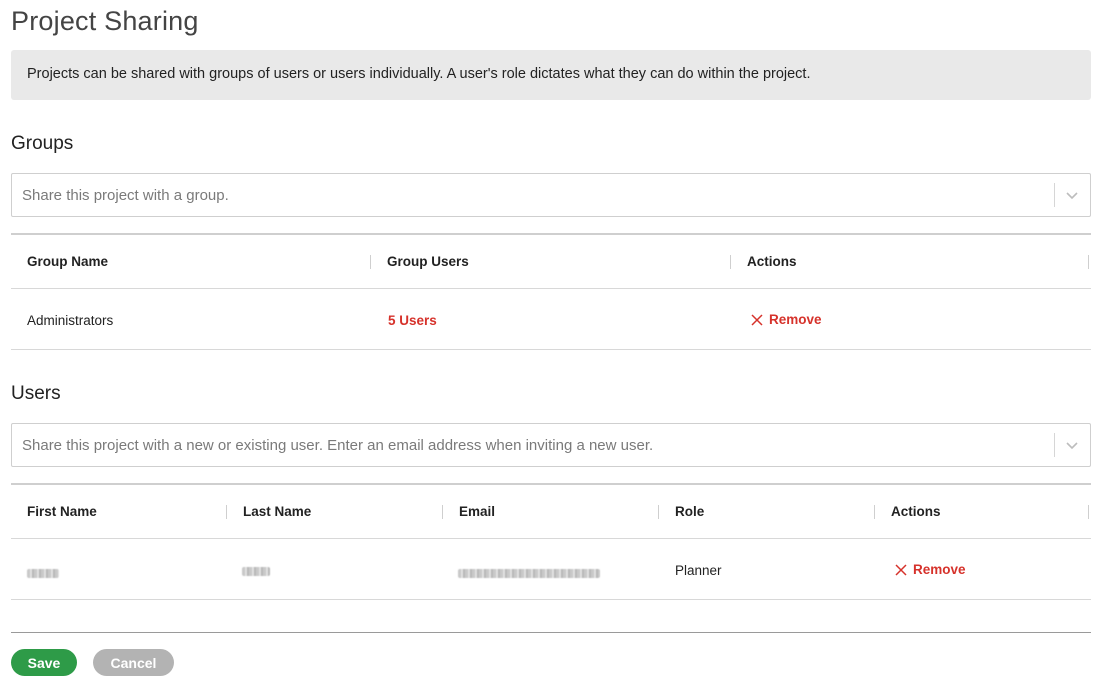 This screenshot has width=1100, height=690. I want to click on col-role: Role, so click(689, 511).